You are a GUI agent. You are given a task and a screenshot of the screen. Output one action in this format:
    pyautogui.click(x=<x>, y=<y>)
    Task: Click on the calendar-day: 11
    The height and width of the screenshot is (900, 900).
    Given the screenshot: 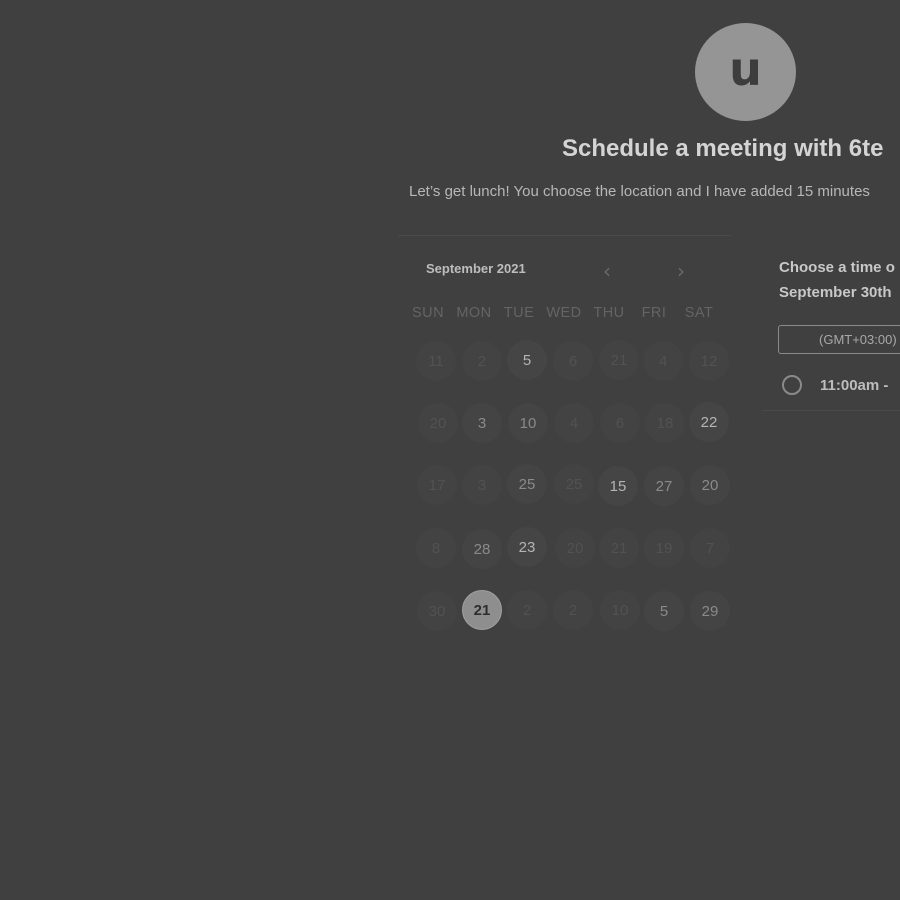 What is the action you would take?
    pyautogui.click(x=436, y=361)
    